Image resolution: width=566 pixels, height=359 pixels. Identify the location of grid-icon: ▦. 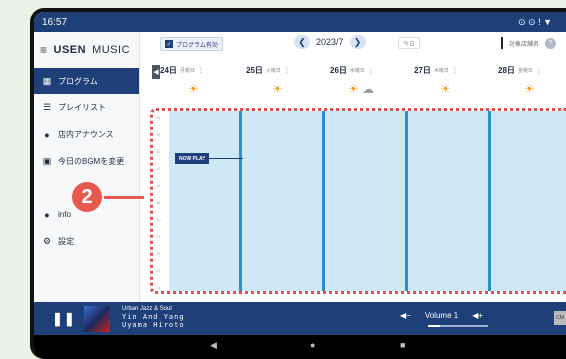
(47, 80).